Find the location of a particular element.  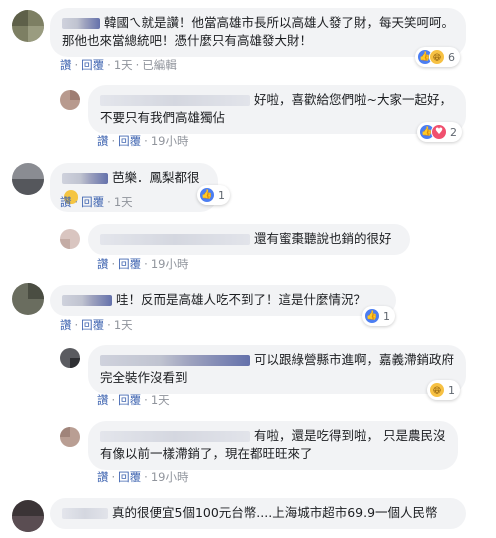

comment-text: 芭樂．鳳梨都很 is located at coordinates (156, 177).